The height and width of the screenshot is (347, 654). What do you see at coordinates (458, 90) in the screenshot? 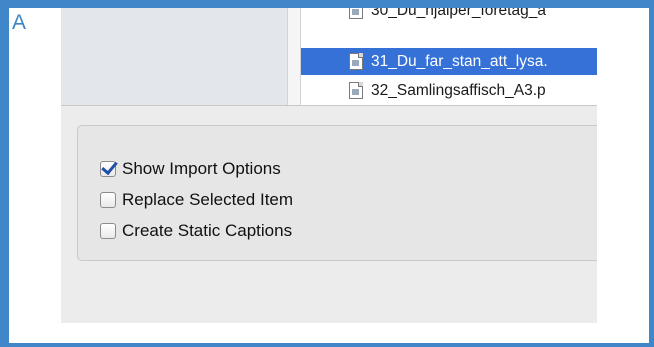
I see `file-name: 32_Samlingsaffisch_A3.p` at bounding box center [458, 90].